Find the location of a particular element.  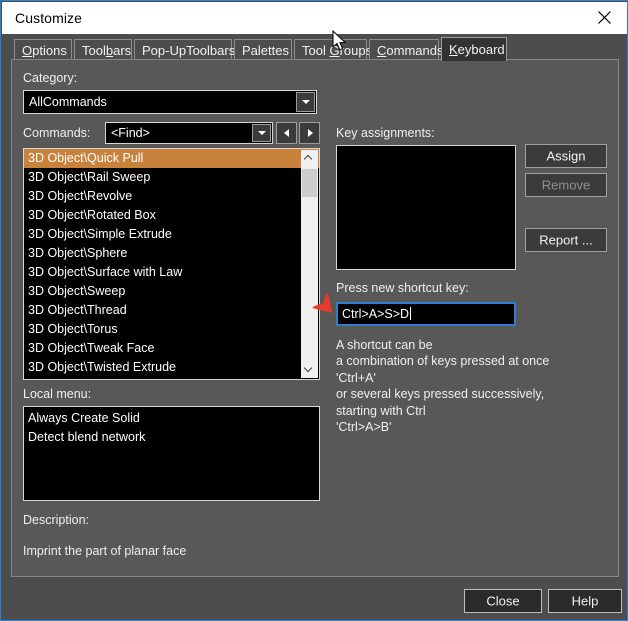

remove-button: Remove is located at coordinates (566, 185).